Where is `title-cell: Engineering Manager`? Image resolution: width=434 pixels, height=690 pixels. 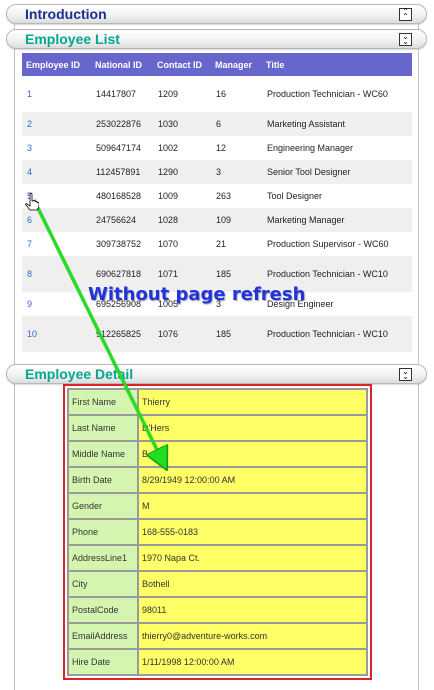
title-cell: Engineering Manager is located at coordinates (310, 148).